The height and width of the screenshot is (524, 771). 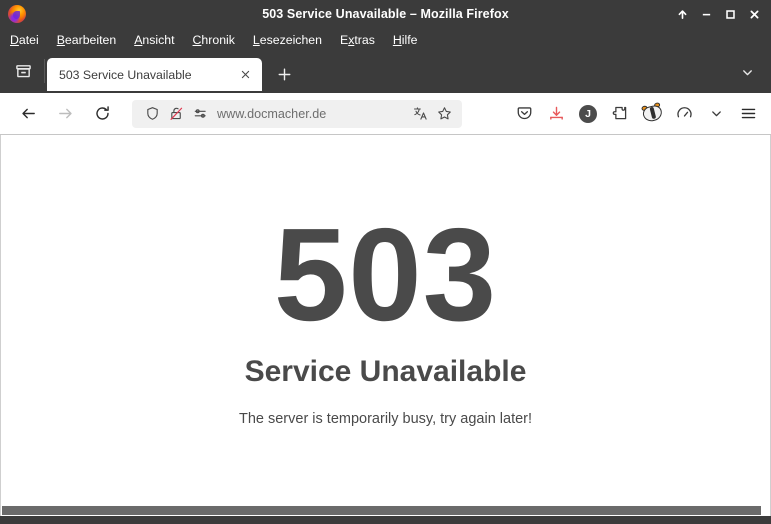 I want to click on browser-tab: 503 Service Unavailable, so click(x=154, y=74).